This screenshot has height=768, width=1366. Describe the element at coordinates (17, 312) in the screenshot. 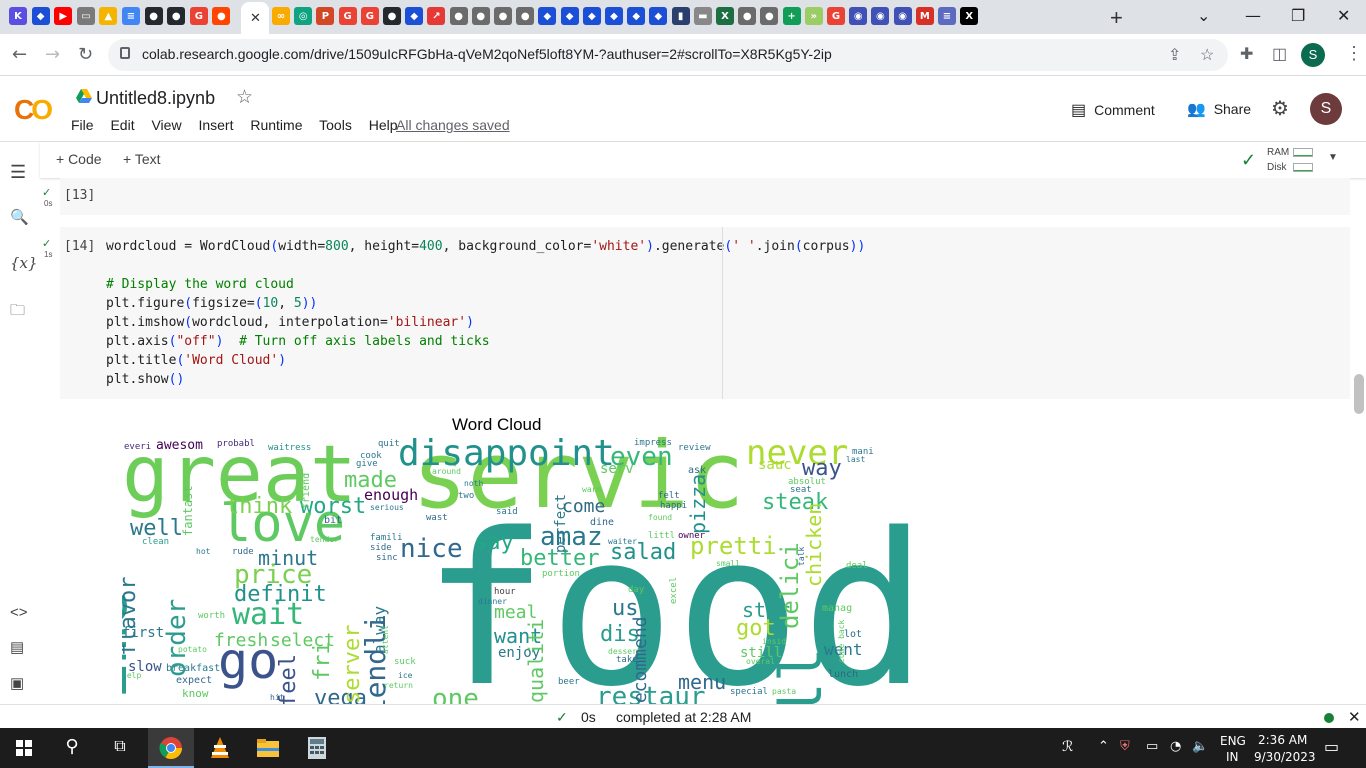

I see `files-icon: 🗀` at that location.